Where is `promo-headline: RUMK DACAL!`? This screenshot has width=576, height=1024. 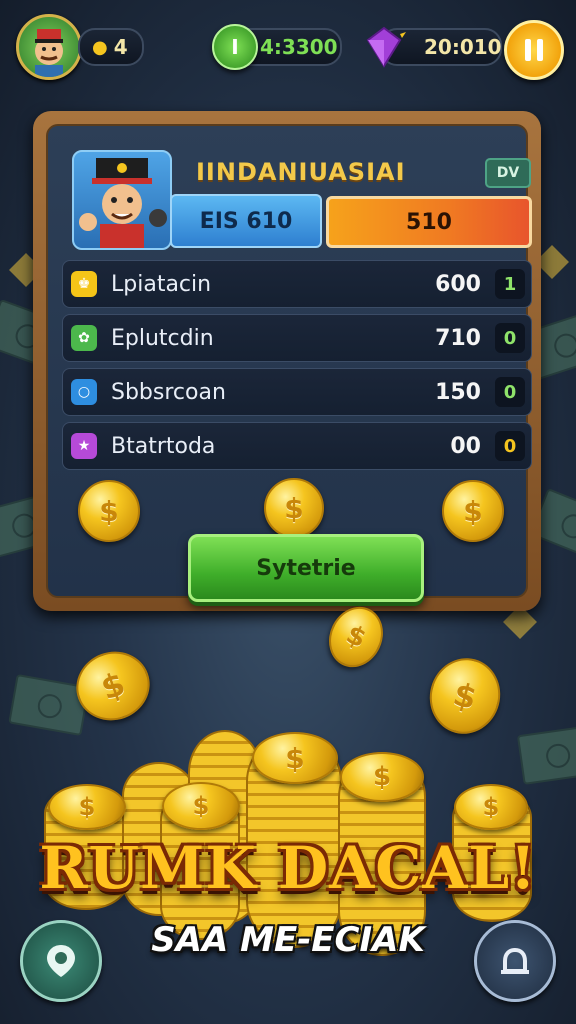 promo-headline: RUMK DACAL! is located at coordinates (288, 868).